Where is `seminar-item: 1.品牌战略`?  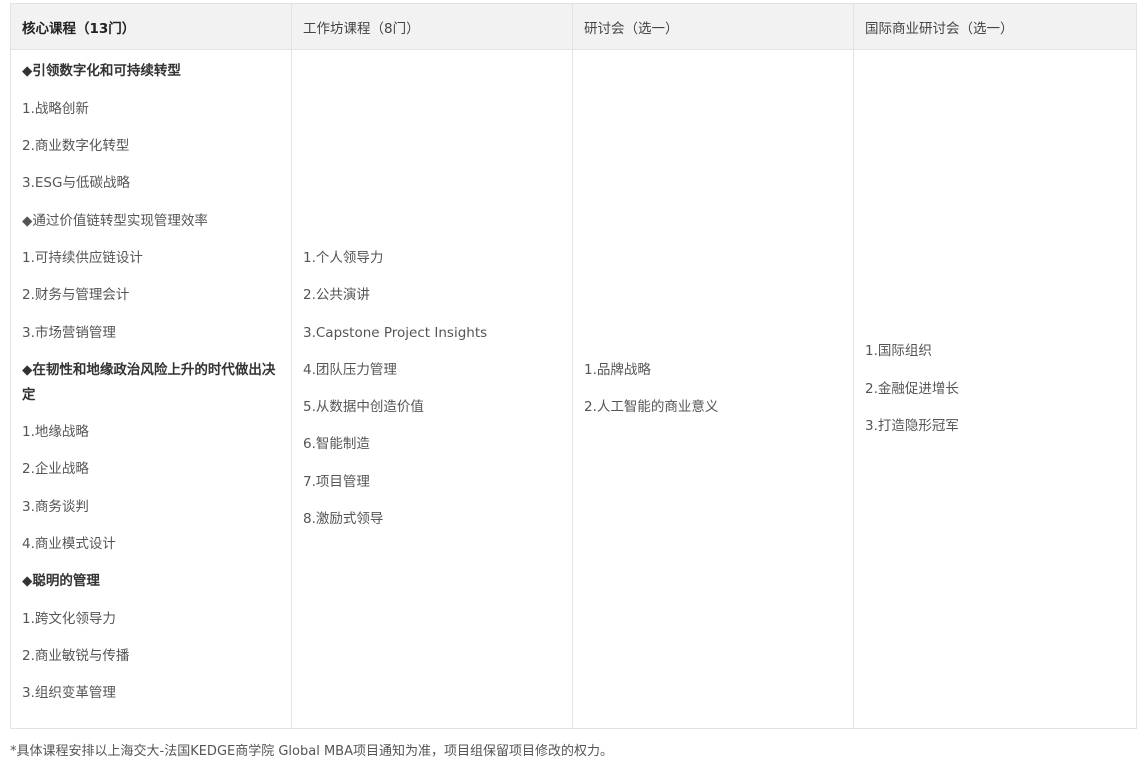
seminar-item: 1.品牌战略 is located at coordinates (617, 369).